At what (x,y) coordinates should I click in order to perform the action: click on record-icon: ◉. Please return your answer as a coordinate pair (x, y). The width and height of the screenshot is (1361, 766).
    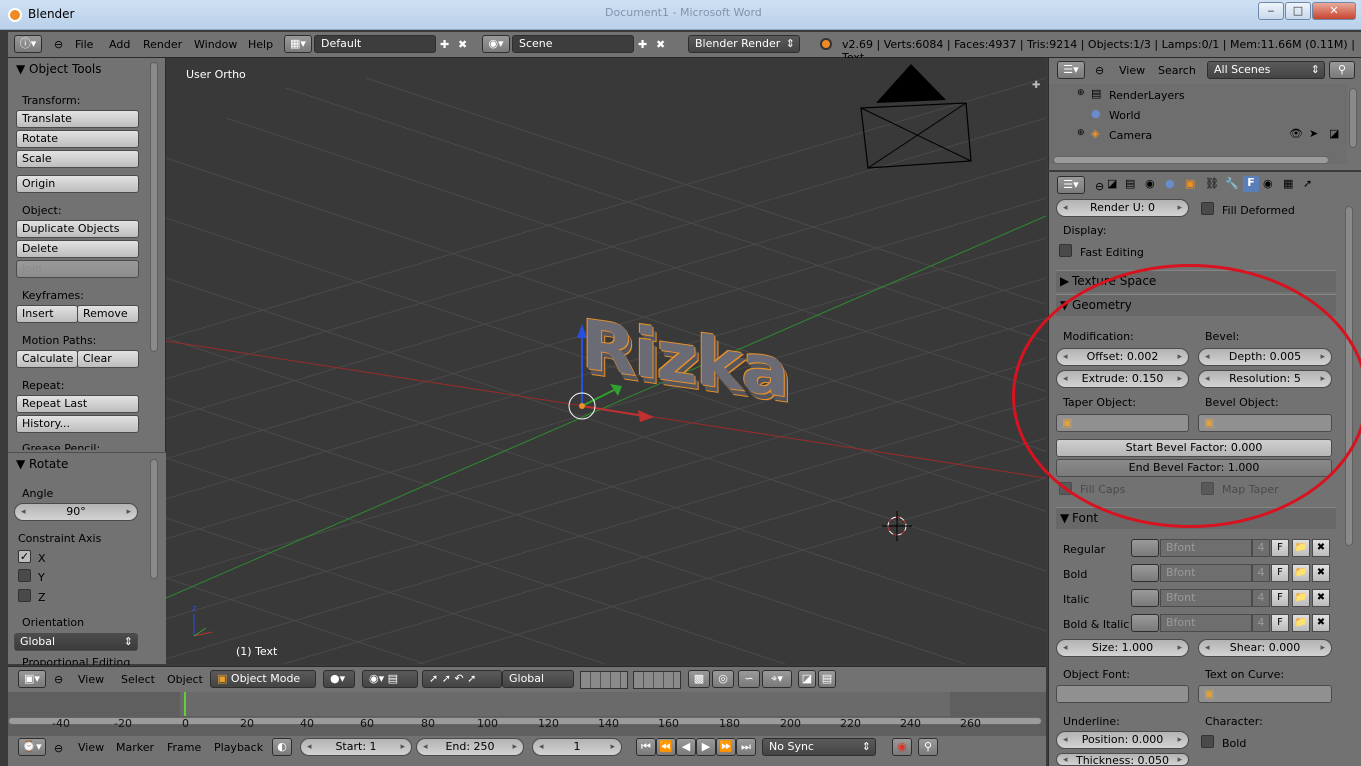
    Looking at the image, I should click on (902, 747).